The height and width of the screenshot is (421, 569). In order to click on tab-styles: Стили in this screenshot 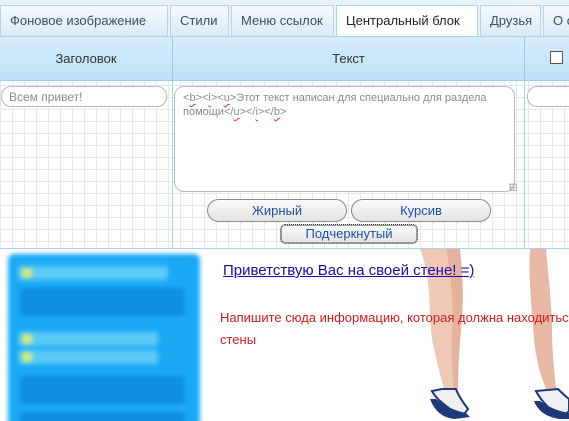, I will do `click(199, 20)`.